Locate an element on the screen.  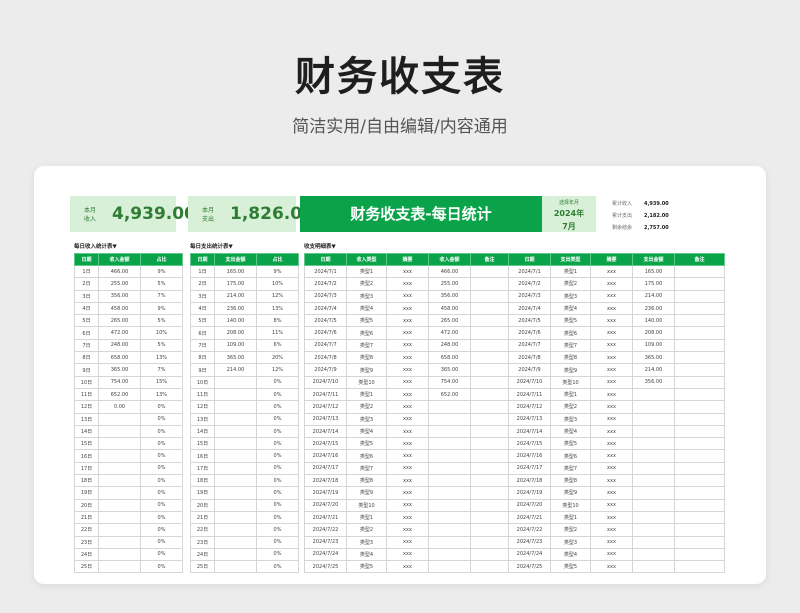
table-cell: 11日 is located at coordinates (202, 394).